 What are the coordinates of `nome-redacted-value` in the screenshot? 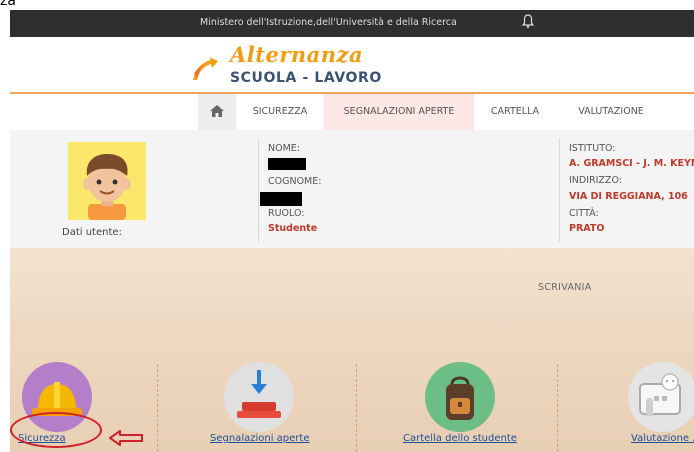 It's located at (287, 164).